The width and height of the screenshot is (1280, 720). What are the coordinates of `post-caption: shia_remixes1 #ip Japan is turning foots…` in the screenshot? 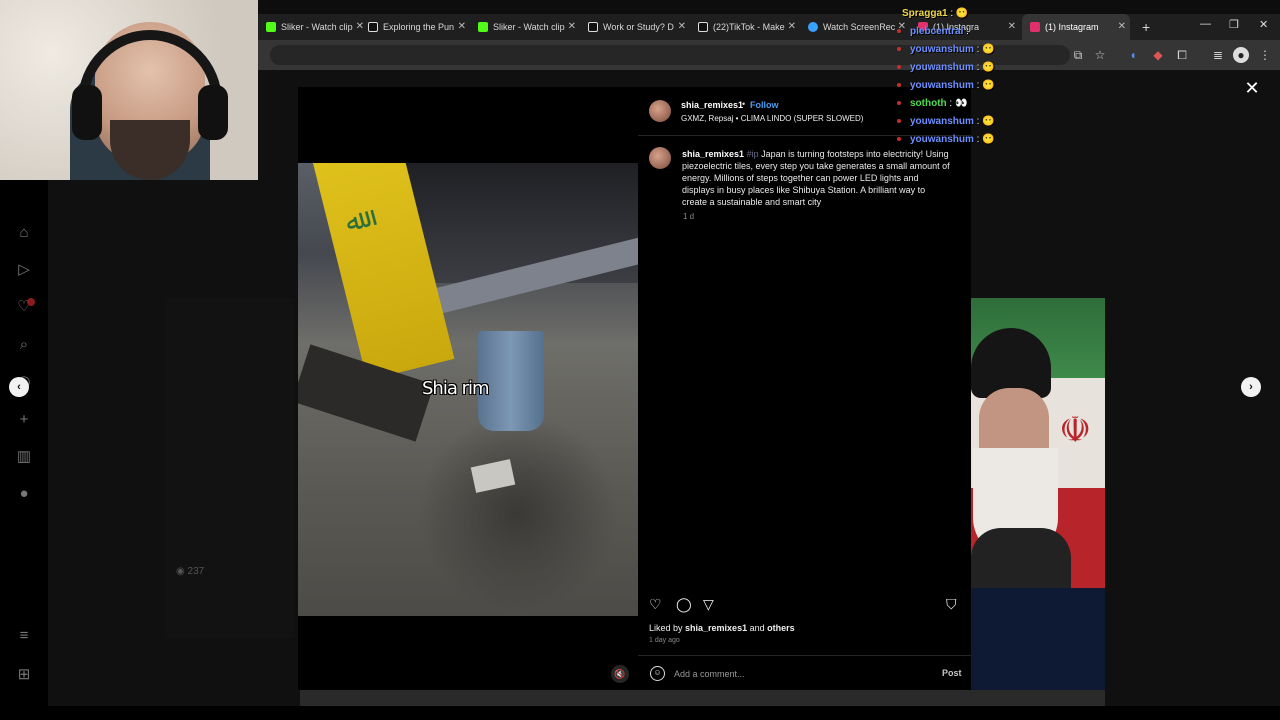 It's located at (817, 178).